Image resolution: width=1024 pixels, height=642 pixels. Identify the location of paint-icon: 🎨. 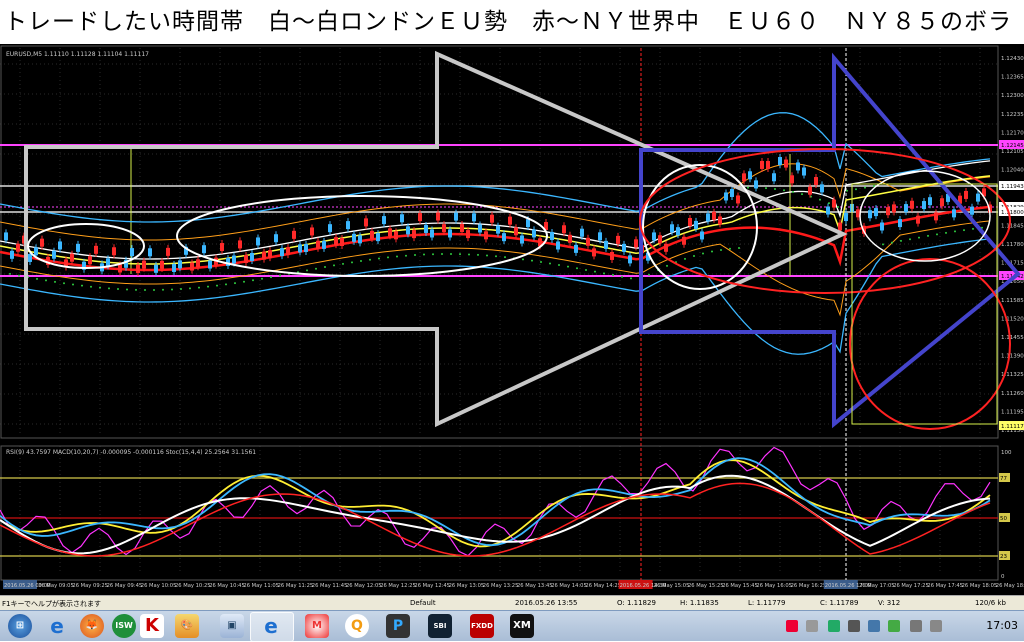
(187, 626).